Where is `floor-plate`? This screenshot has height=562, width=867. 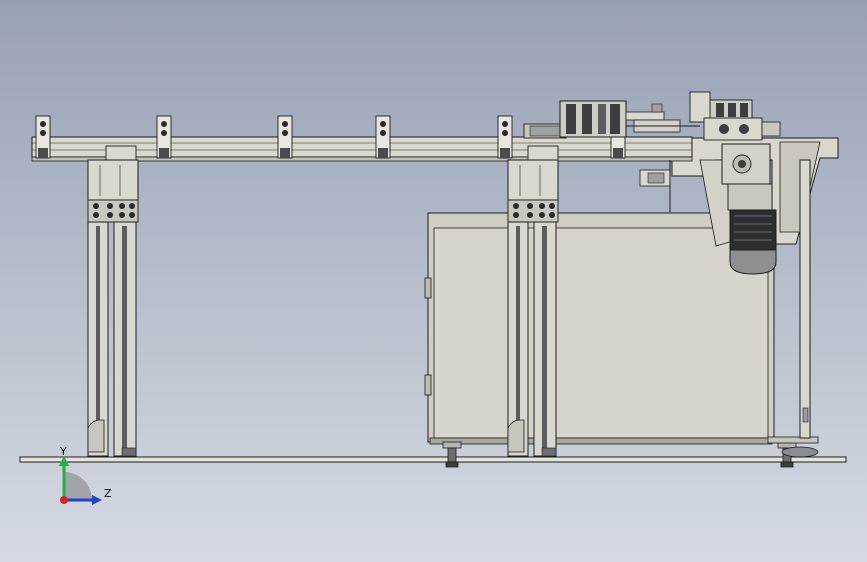
floor-plate is located at coordinates (433, 459).